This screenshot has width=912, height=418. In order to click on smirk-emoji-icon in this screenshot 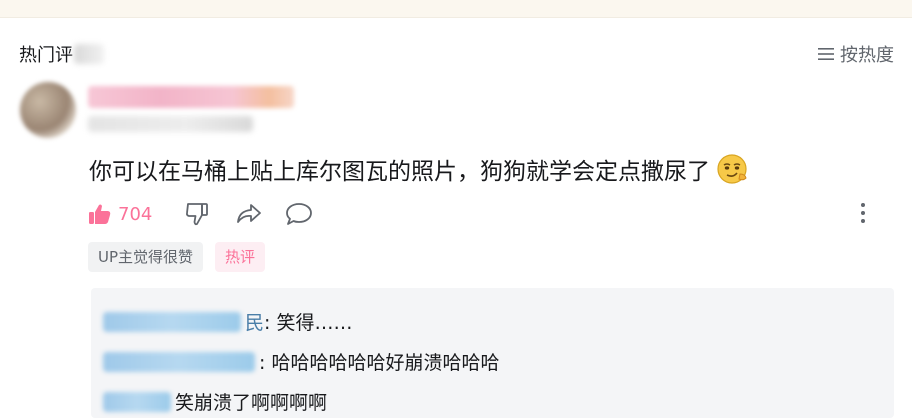, I will do `click(732, 169)`.